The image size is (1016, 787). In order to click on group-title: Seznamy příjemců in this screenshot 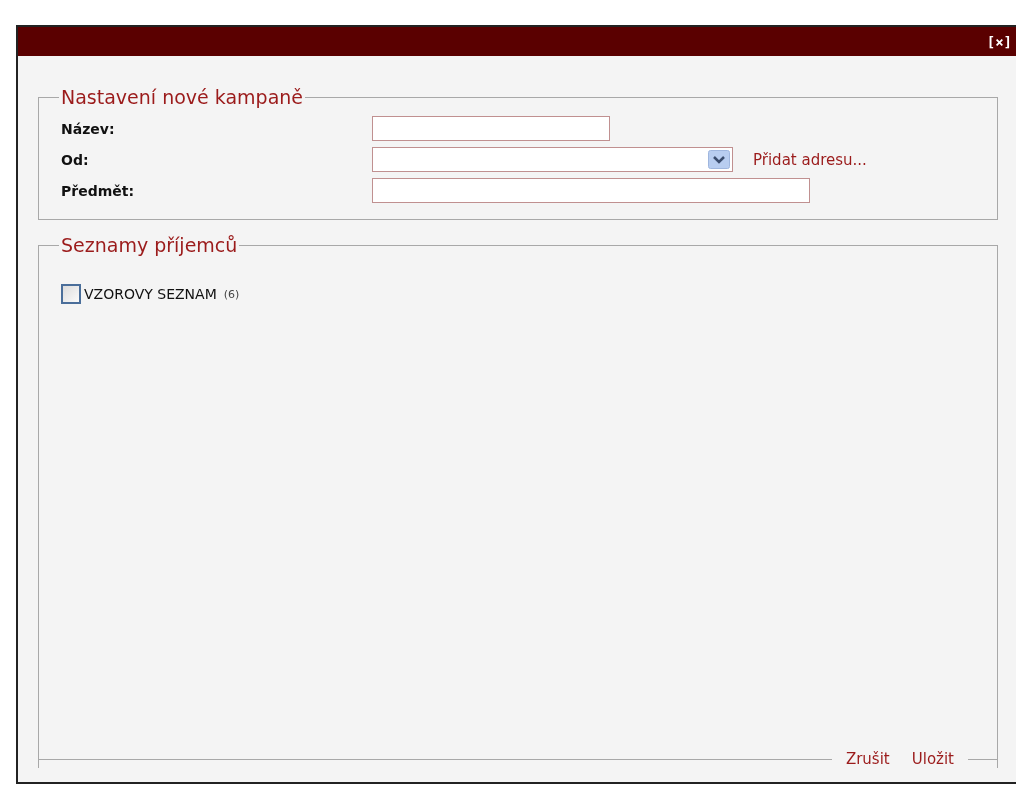, I will do `click(149, 245)`.